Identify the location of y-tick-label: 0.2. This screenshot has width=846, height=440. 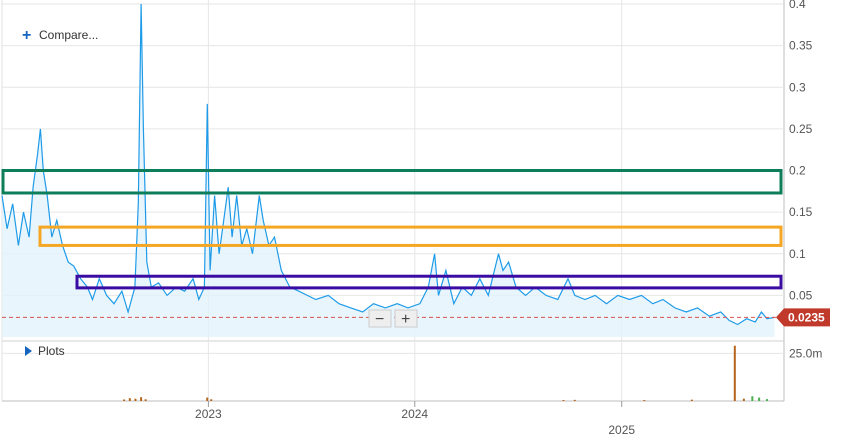
(797, 171).